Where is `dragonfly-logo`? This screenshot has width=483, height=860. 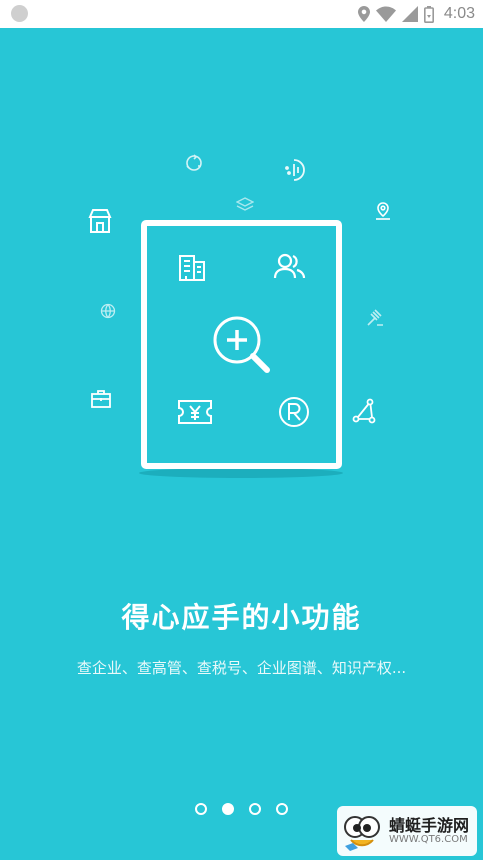
dragonfly-logo is located at coordinates (362, 831).